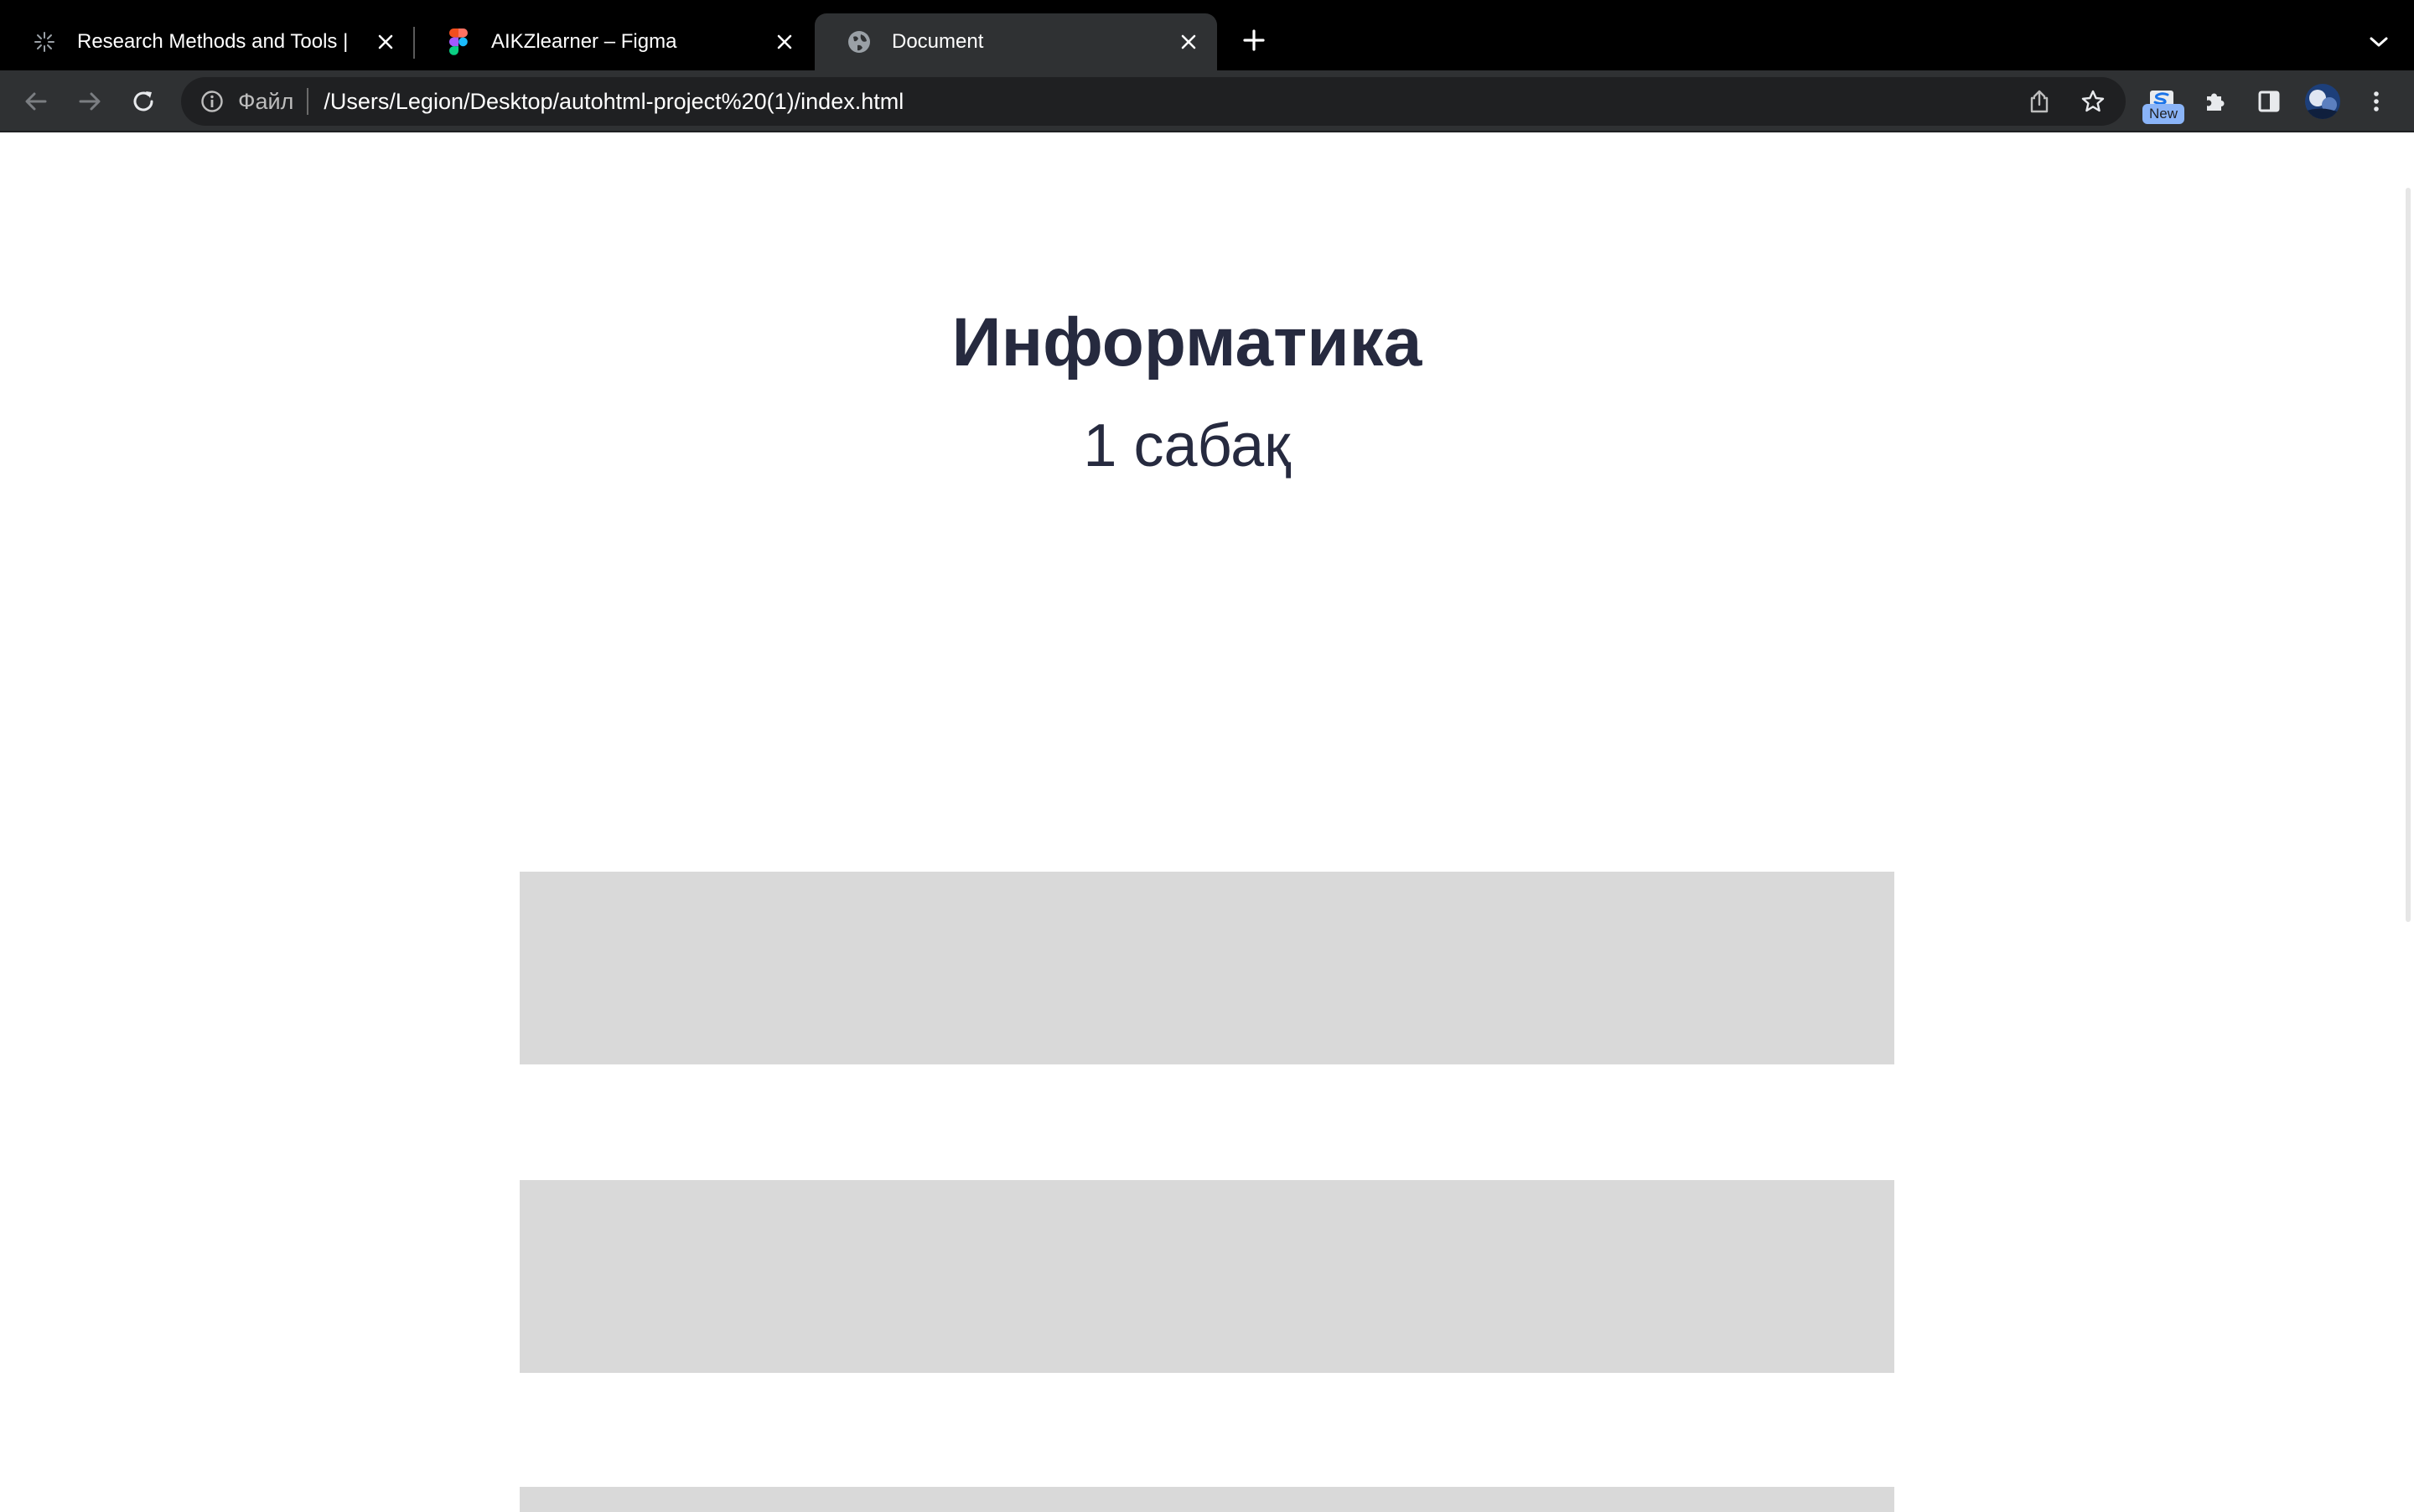 This screenshot has width=2414, height=1512. I want to click on puzzle-icon, so click(2215, 101).